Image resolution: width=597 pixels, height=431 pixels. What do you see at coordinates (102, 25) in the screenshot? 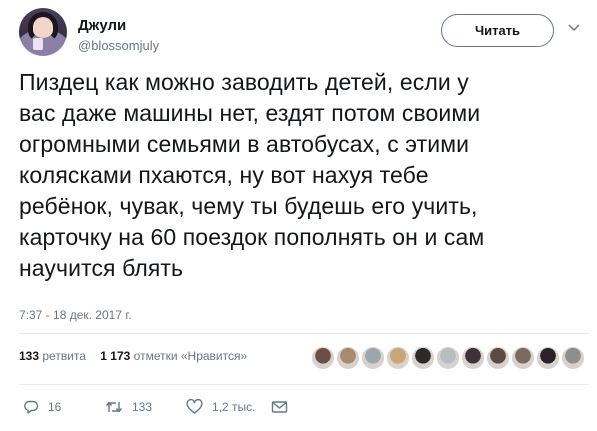
I see `user-name: Джули` at bounding box center [102, 25].